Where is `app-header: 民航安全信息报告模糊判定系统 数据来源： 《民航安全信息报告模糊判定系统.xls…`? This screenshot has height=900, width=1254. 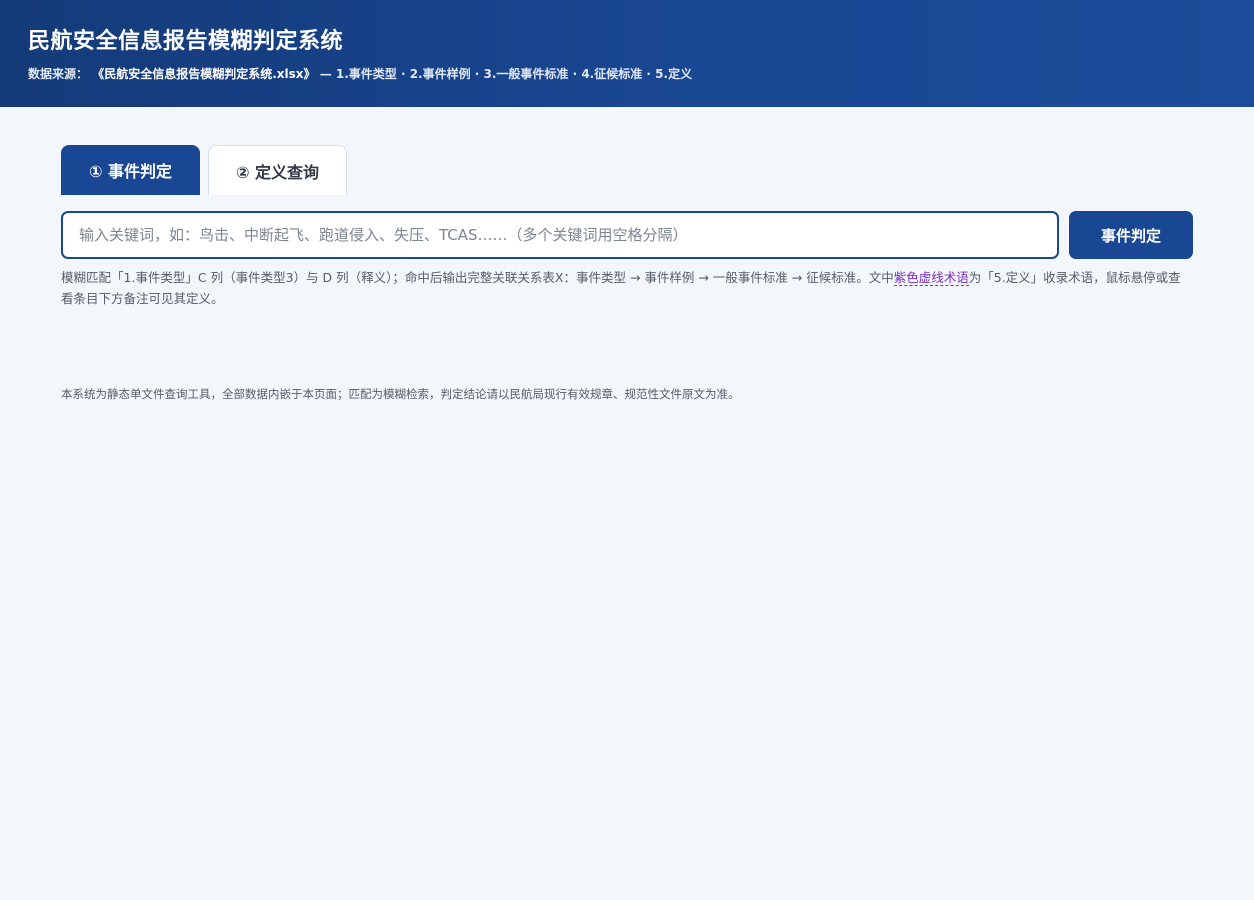 app-header: 民航安全信息报告模糊判定系统 数据来源： 《民航安全信息报告模糊判定系统.xls… is located at coordinates (627, 53).